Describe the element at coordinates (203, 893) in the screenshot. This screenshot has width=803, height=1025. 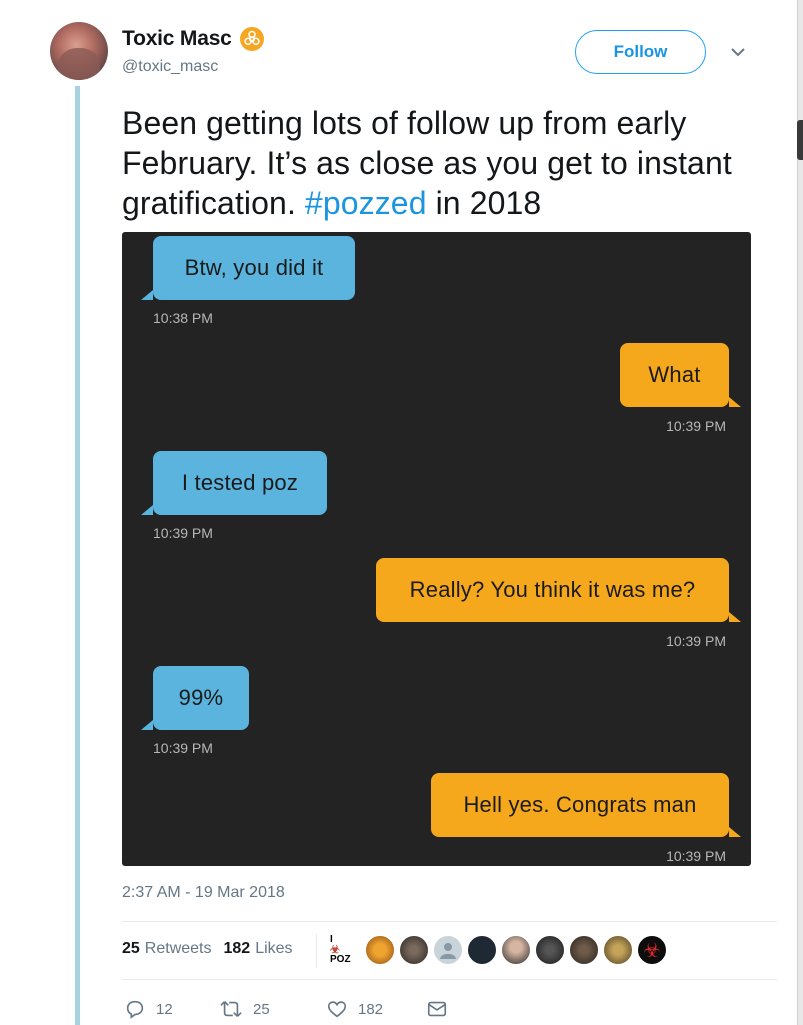
I see `tweet-timestamp: 2:37 AM - 19 Mar 2018` at that location.